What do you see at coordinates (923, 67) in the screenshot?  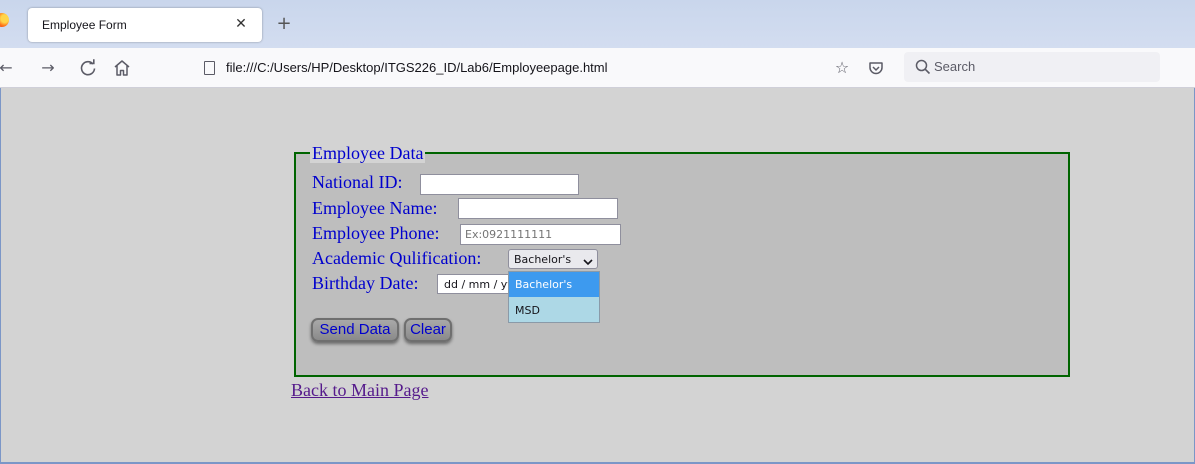 I see `search-icon` at bounding box center [923, 67].